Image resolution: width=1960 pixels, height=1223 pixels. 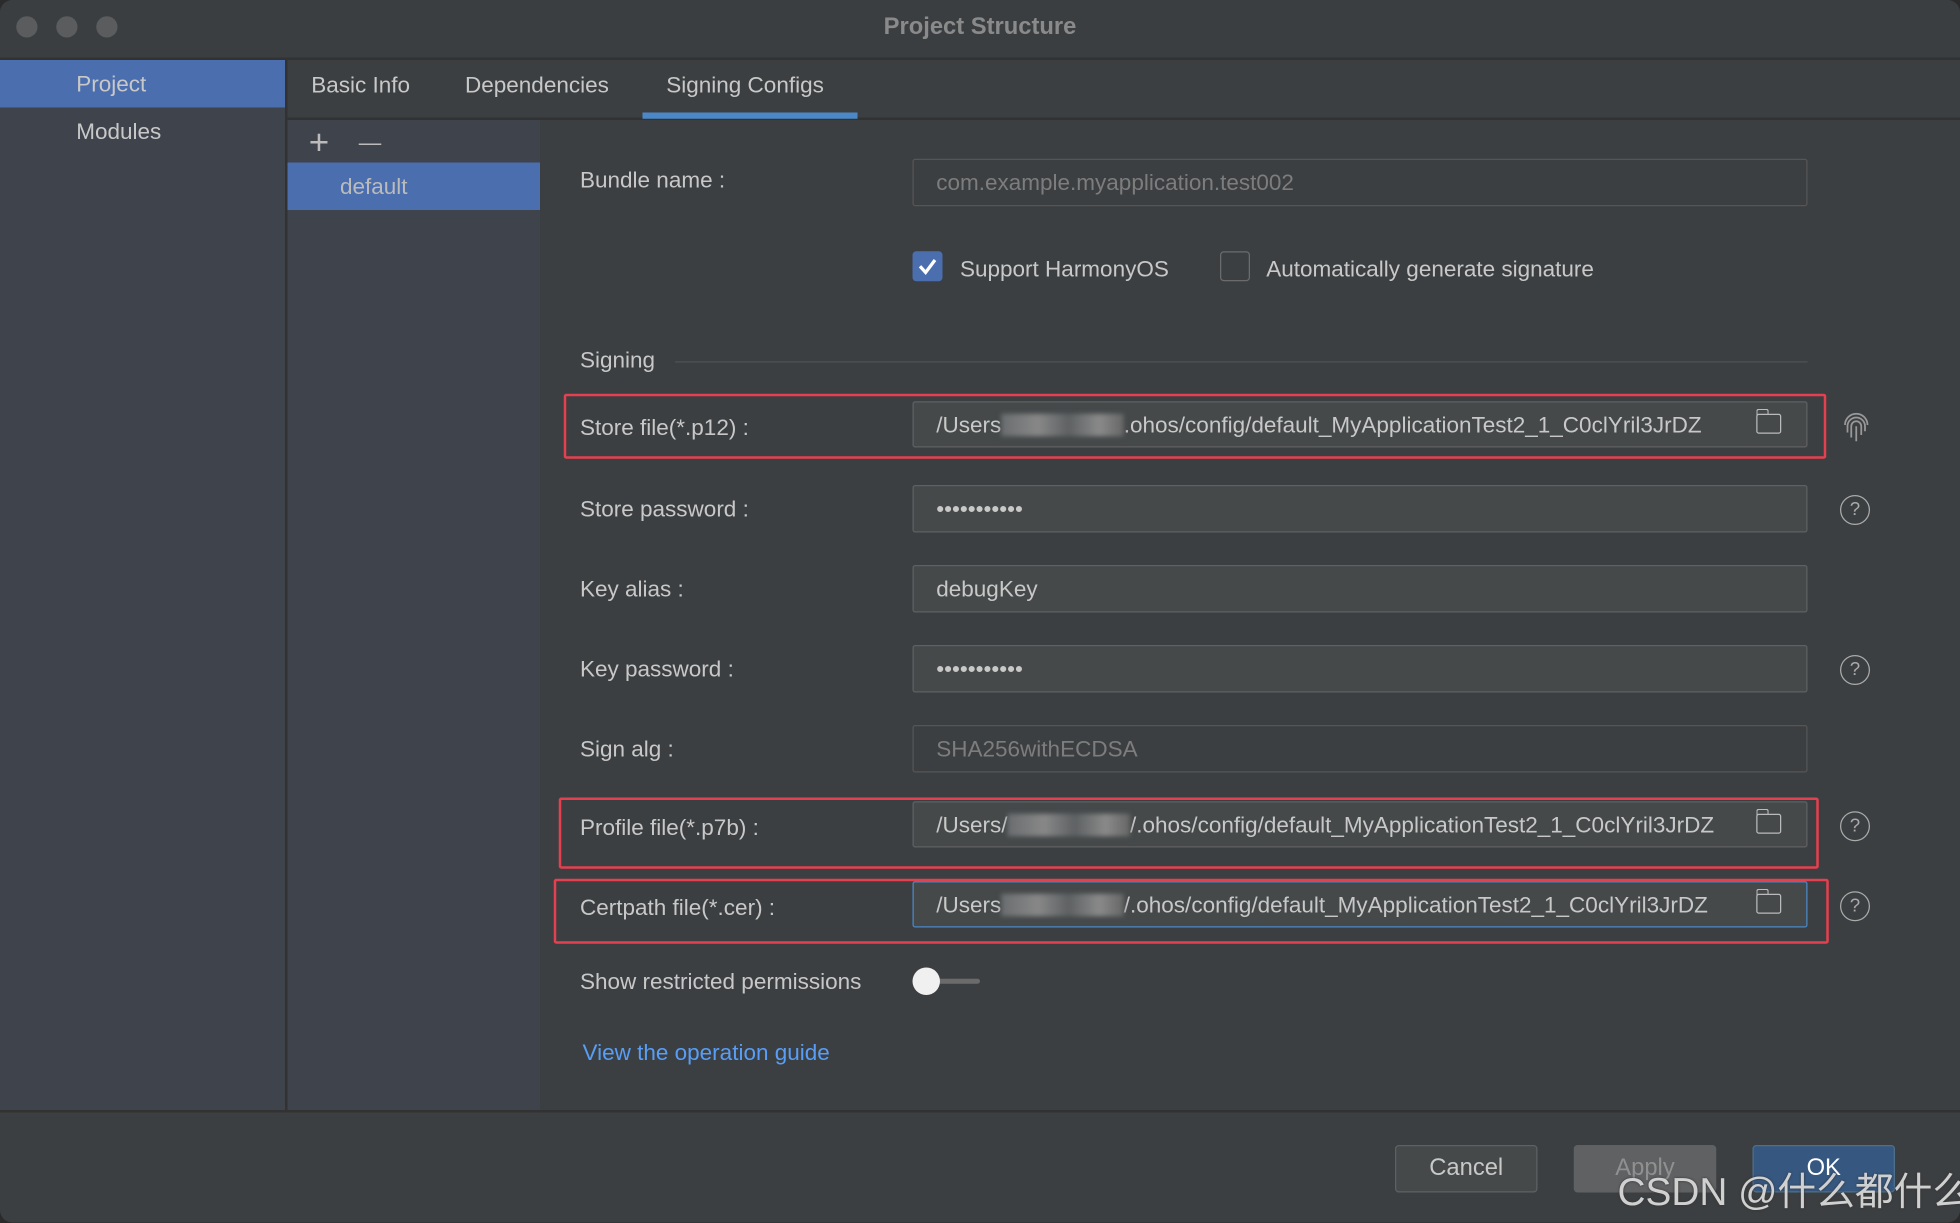 What do you see at coordinates (1360, 509) in the screenshot?
I see `store-password-input: •••••••••••` at bounding box center [1360, 509].